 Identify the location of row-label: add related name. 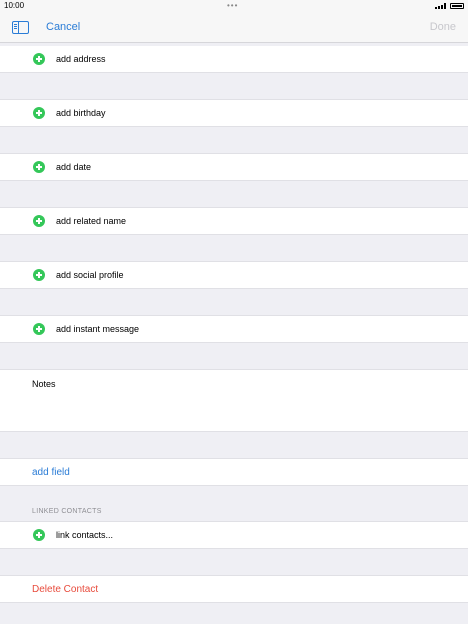
(91, 221).